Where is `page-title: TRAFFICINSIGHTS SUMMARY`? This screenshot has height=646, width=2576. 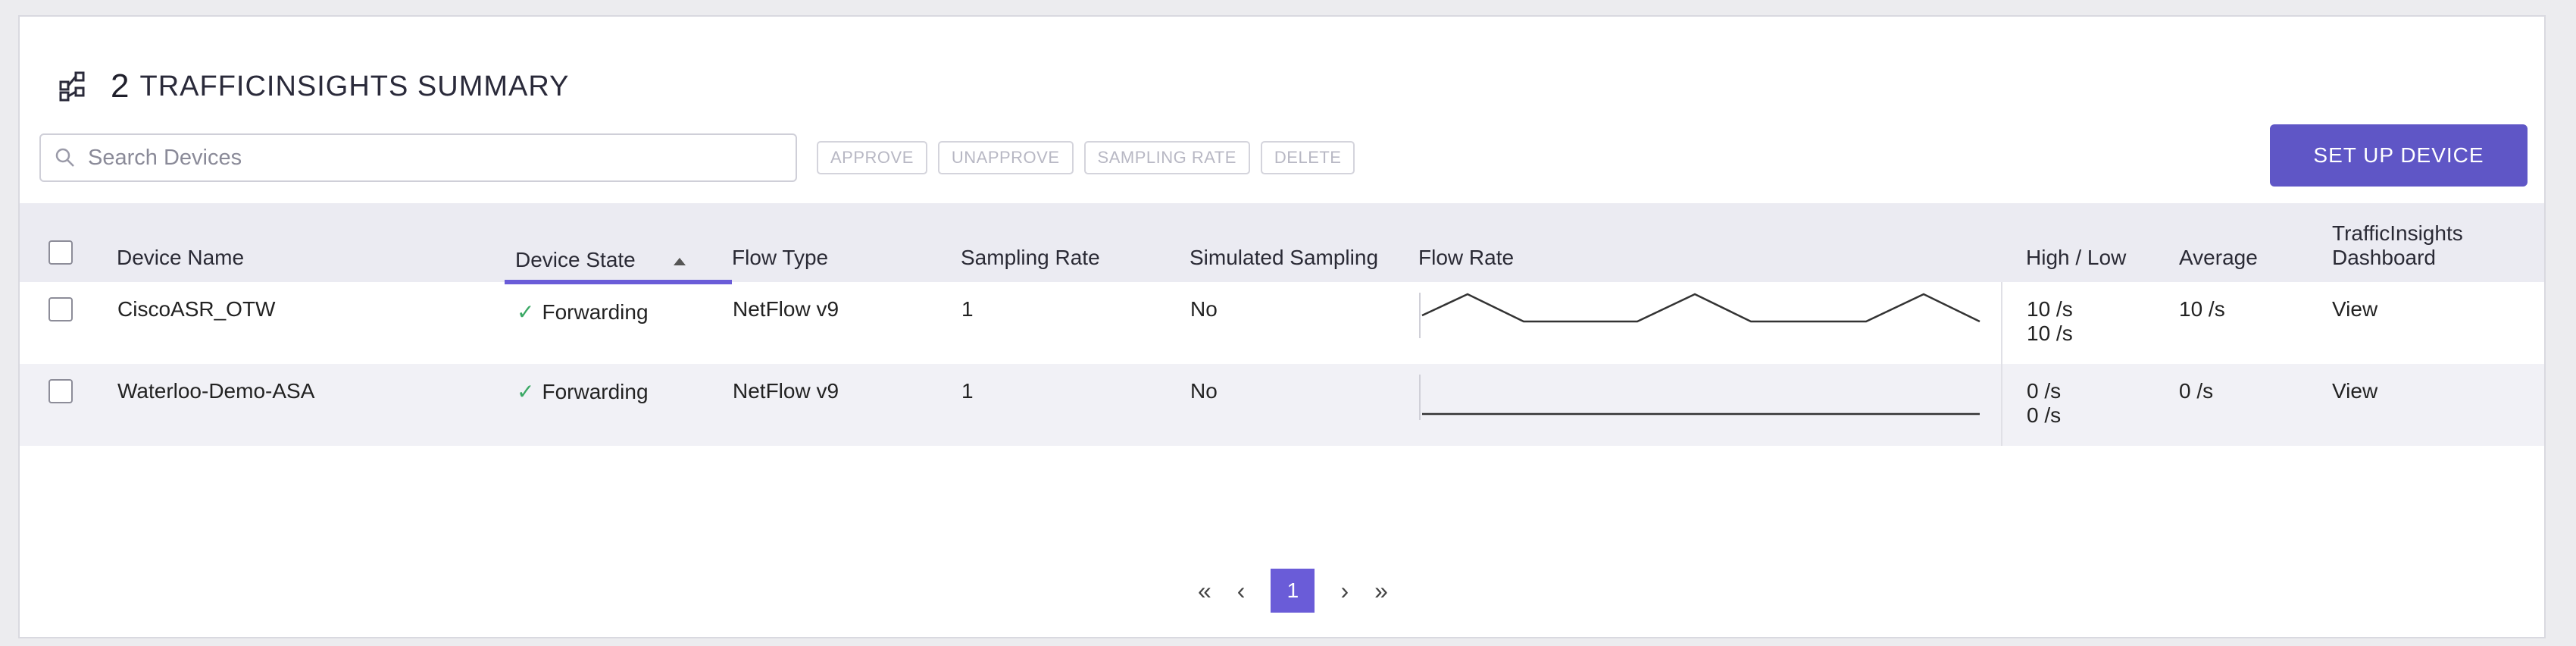
page-title: TRAFFICINSIGHTS SUMMARY is located at coordinates (354, 86).